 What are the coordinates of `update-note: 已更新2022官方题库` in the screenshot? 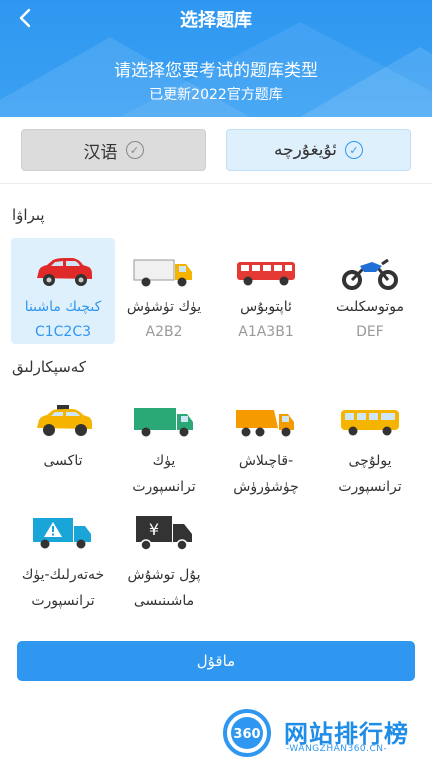 It's located at (216, 95).